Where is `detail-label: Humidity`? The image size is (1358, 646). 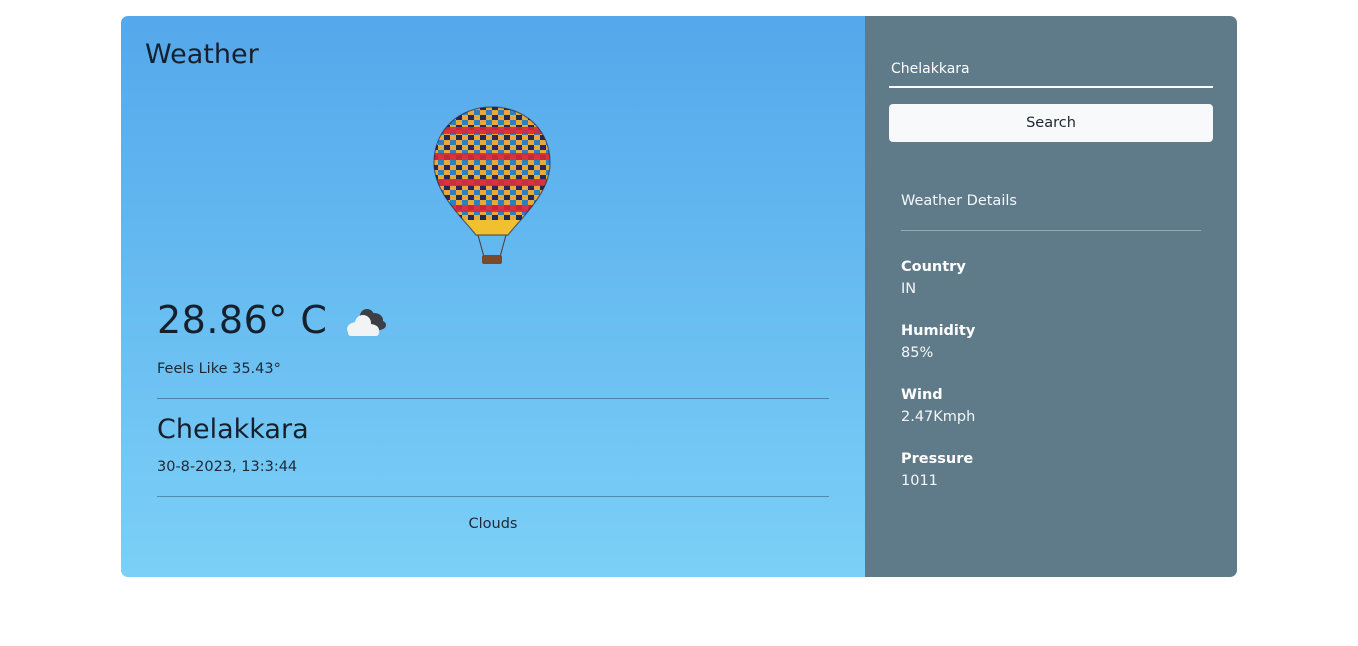 detail-label: Humidity is located at coordinates (938, 331).